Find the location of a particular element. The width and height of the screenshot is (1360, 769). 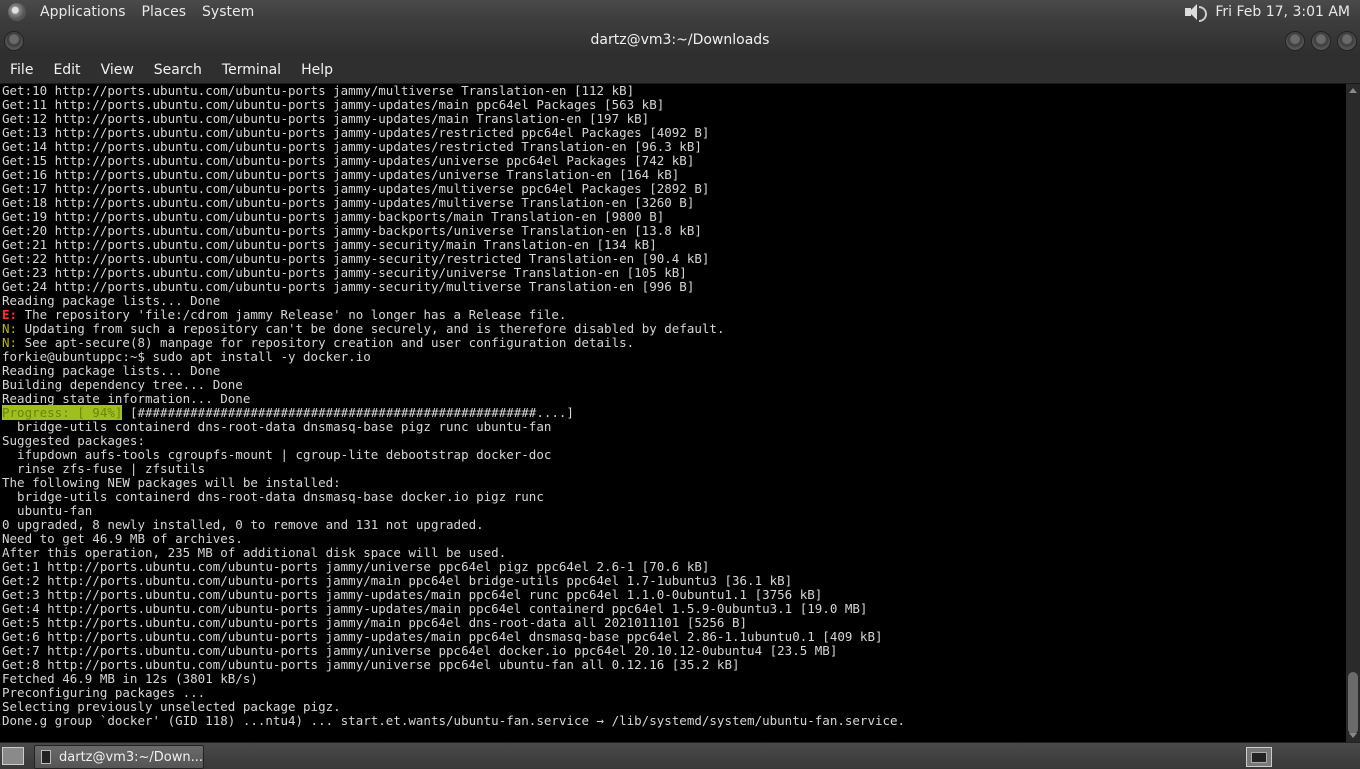

terminal-line-tag: Progress: [ 94%] is located at coordinates (62, 412).